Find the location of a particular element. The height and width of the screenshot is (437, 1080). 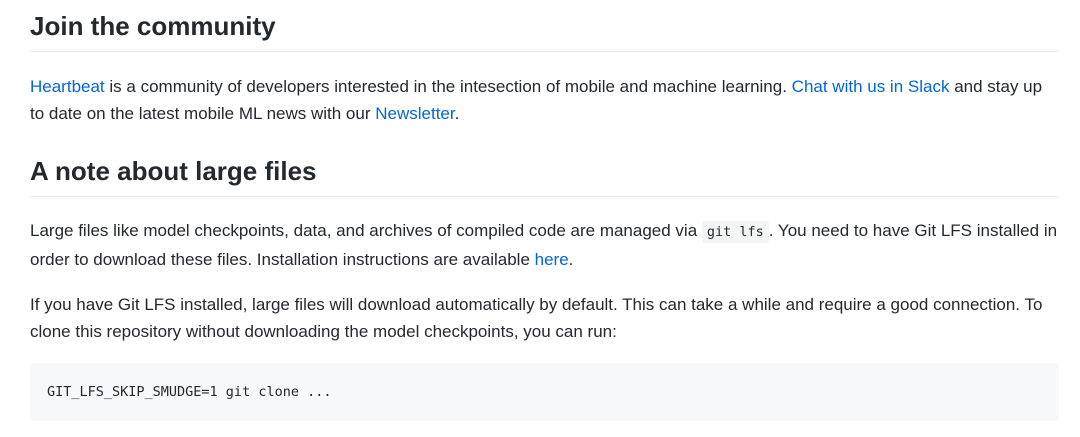

heartbeat-link: Heartbeat is located at coordinates (67, 86).